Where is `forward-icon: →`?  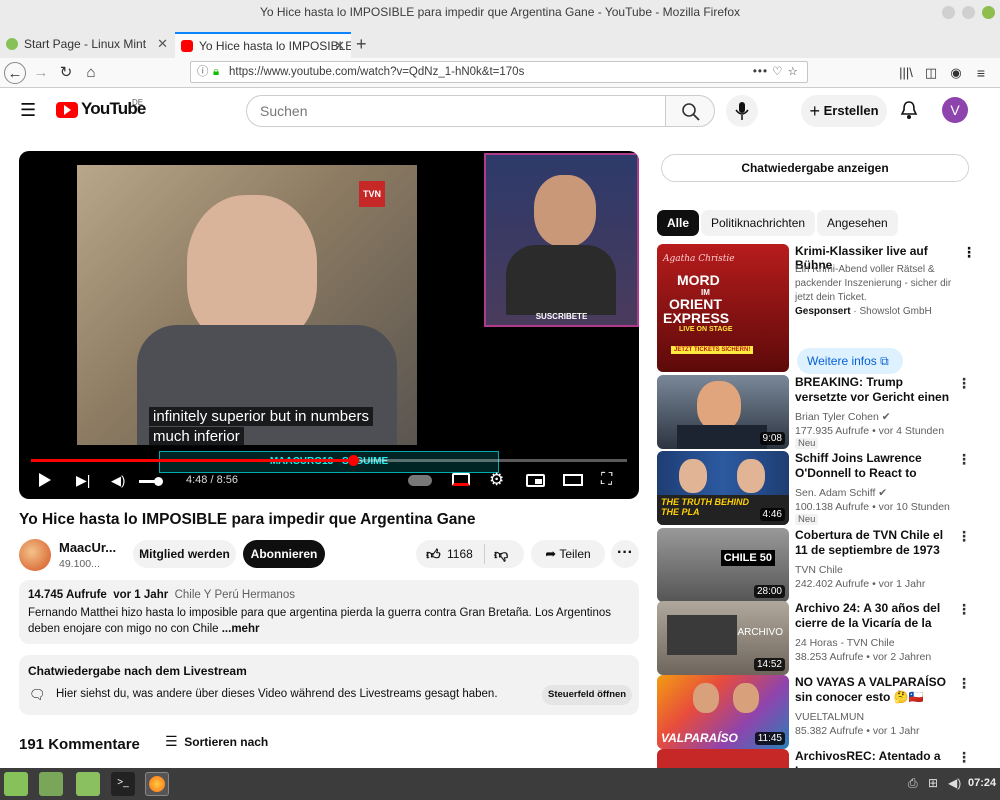 forward-icon: → is located at coordinates (41, 73).